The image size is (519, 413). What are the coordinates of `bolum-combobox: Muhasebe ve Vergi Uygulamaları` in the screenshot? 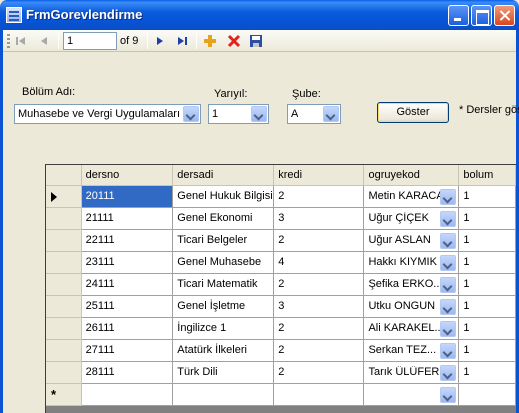 It's located at (107, 114).